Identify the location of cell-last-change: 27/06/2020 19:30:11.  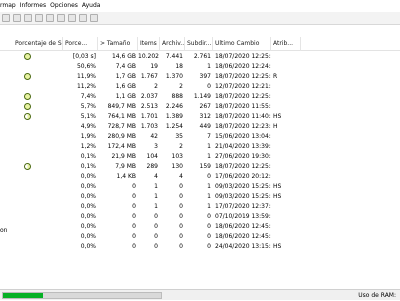
(243, 156).